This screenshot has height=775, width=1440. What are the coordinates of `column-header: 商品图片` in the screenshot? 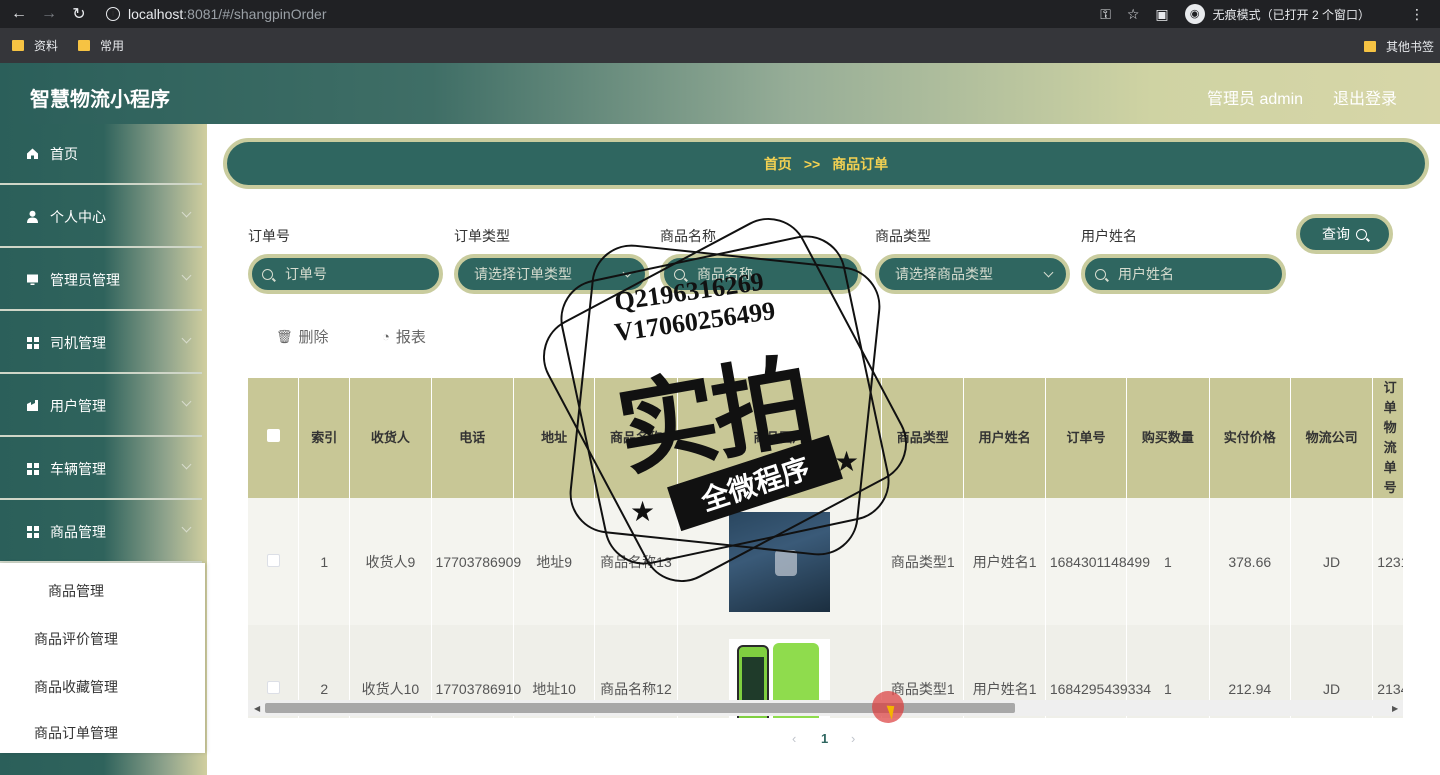 It's located at (780, 438).